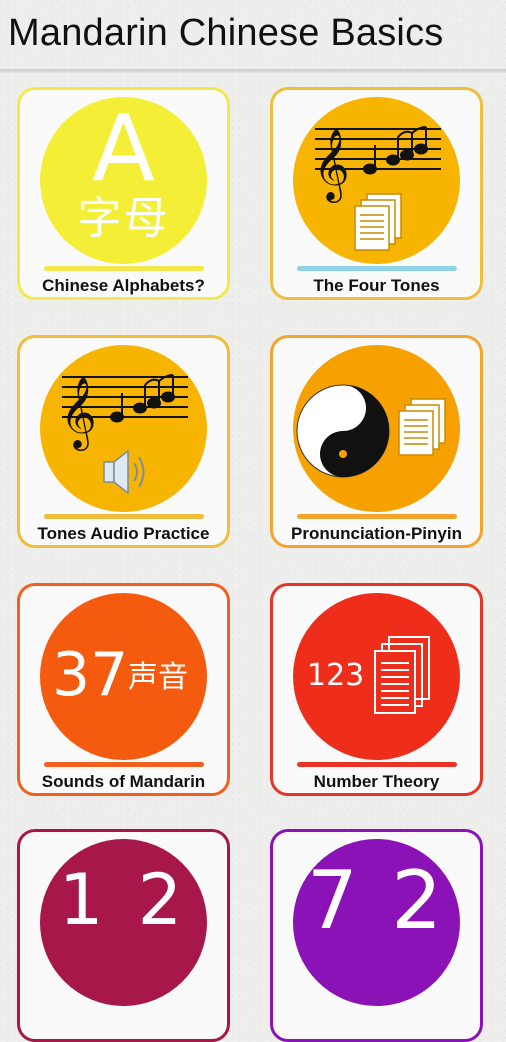 The height and width of the screenshot is (1042, 506). I want to click on numbers-partial-icon: 1 2, so click(123, 922).